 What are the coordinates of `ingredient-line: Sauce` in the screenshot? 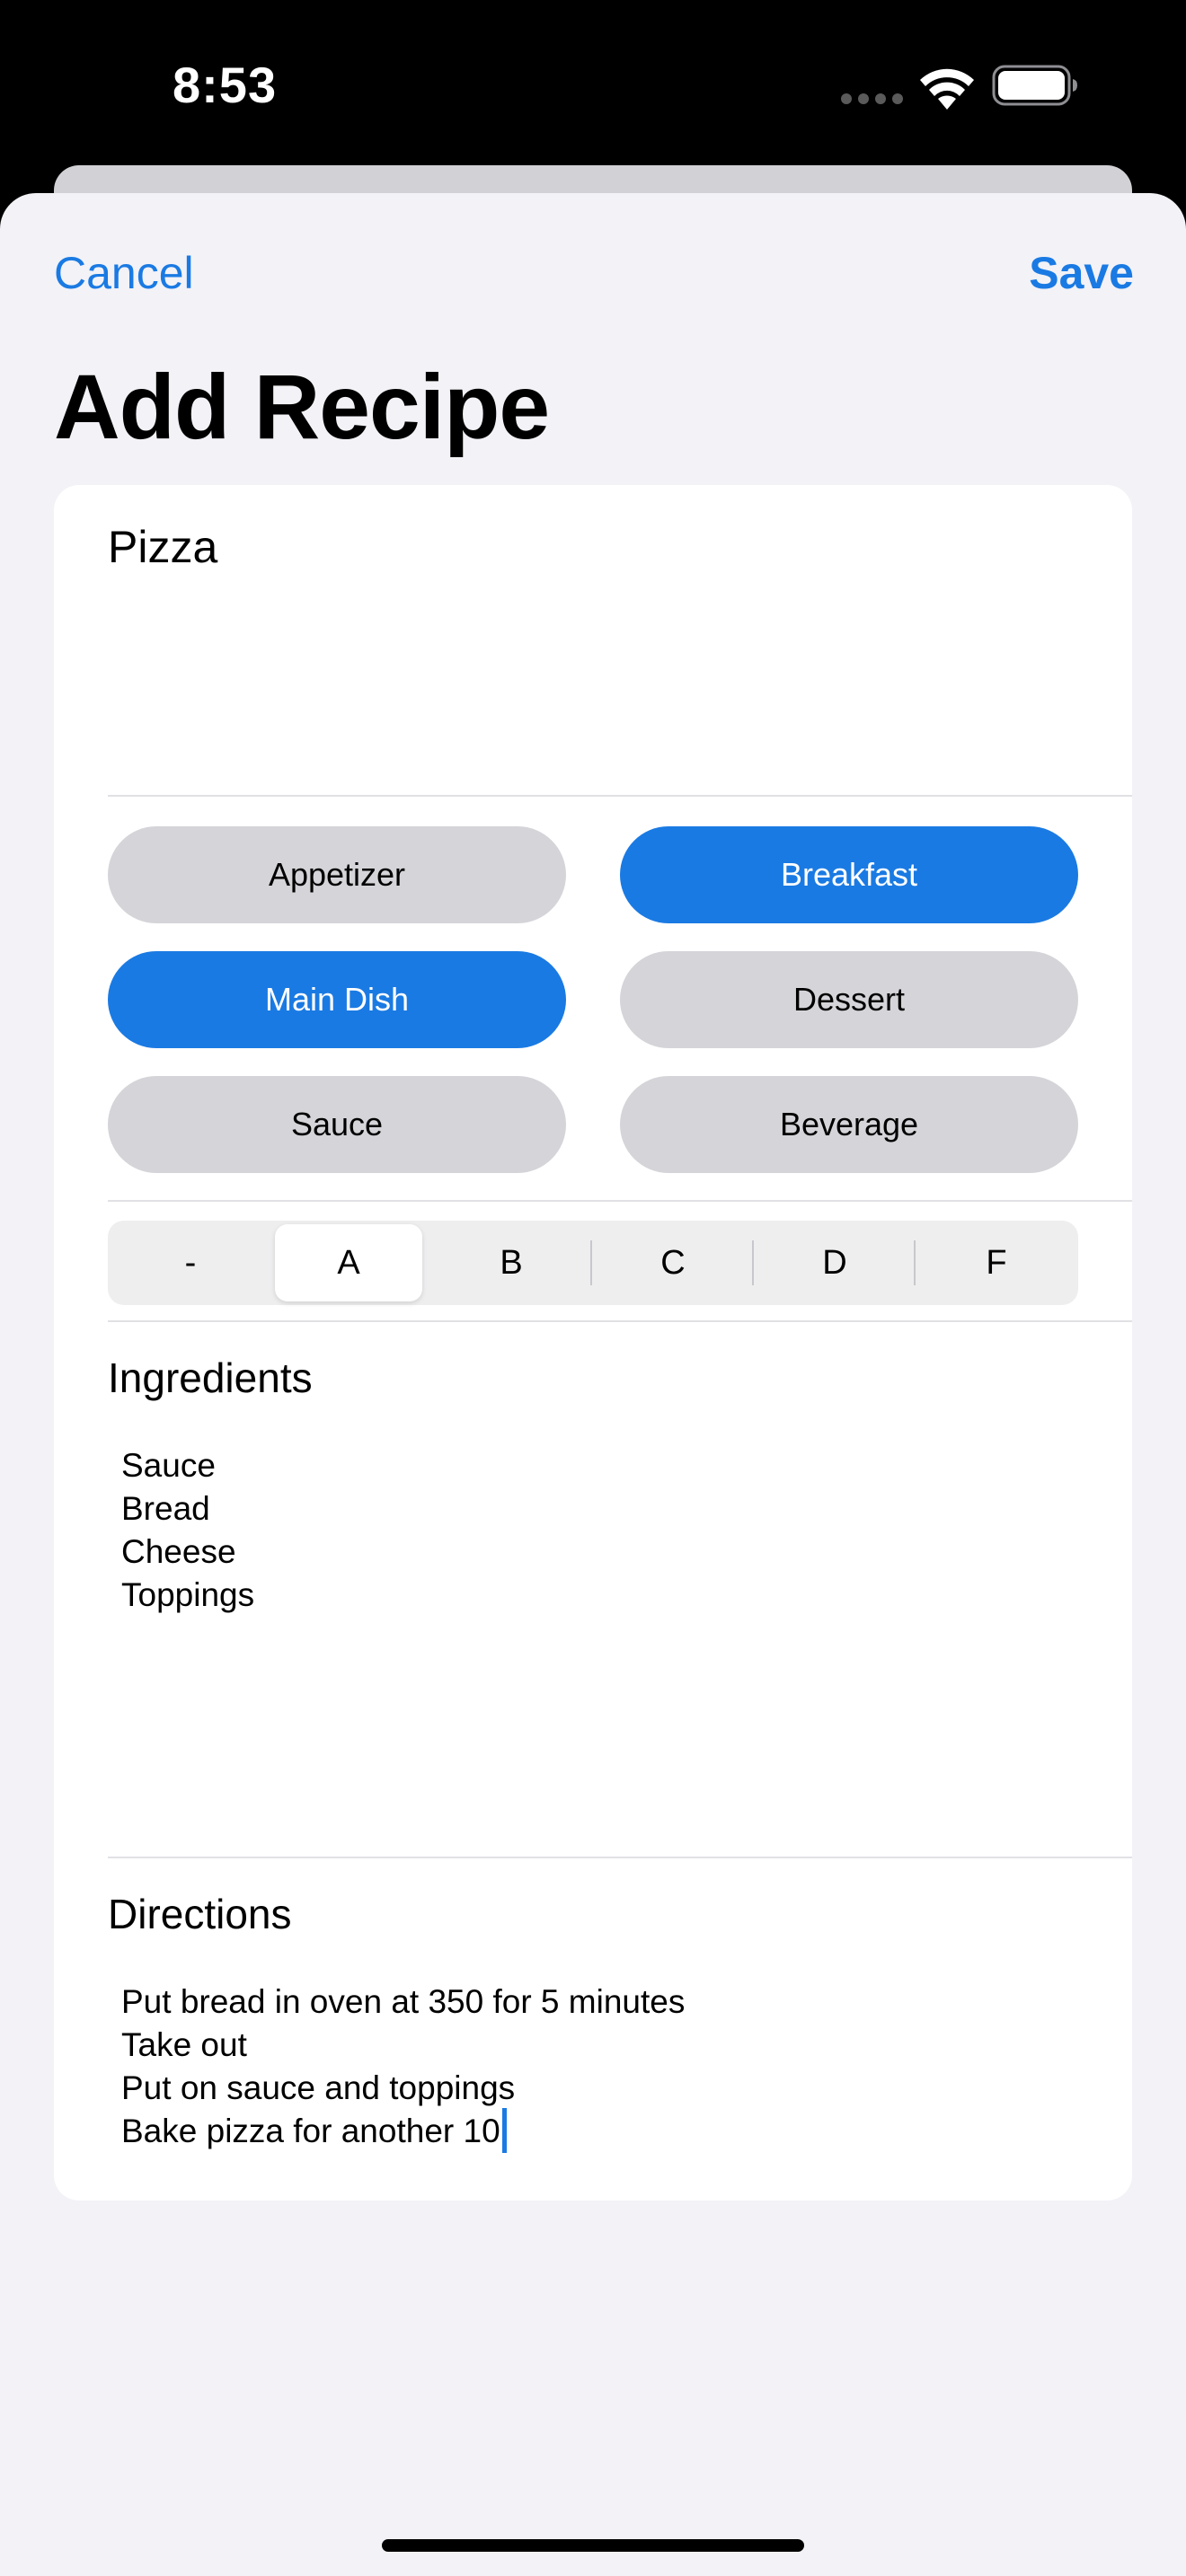 It's located at (168, 1465).